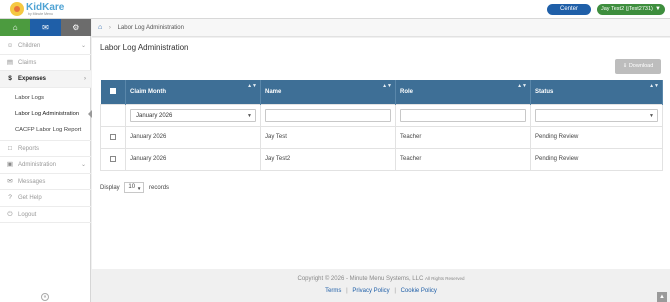  What do you see at coordinates (370, 291) in the screenshot?
I see `privacy-policy-link: Privacy Policy` at bounding box center [370, 291].